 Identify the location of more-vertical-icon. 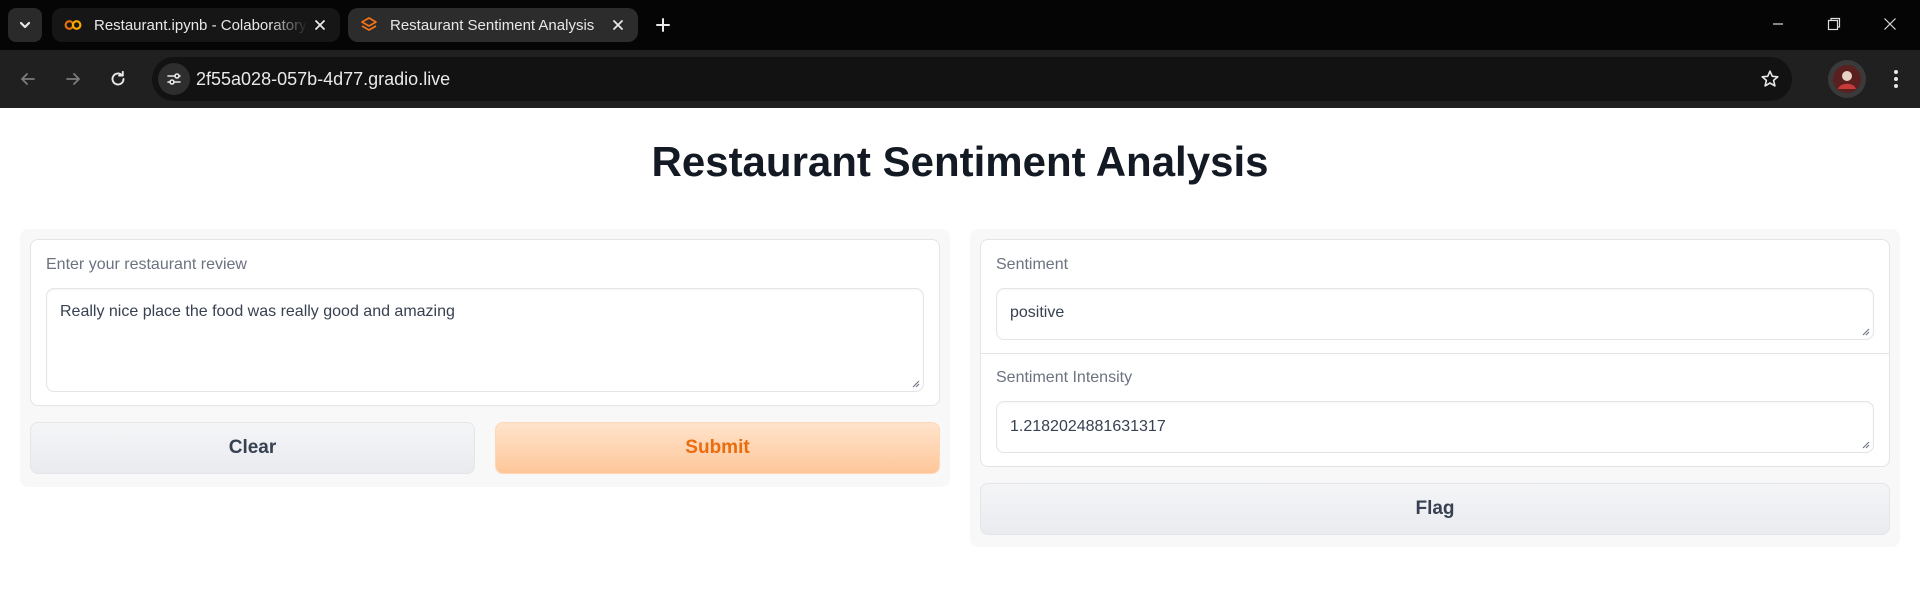
(1896, 79).